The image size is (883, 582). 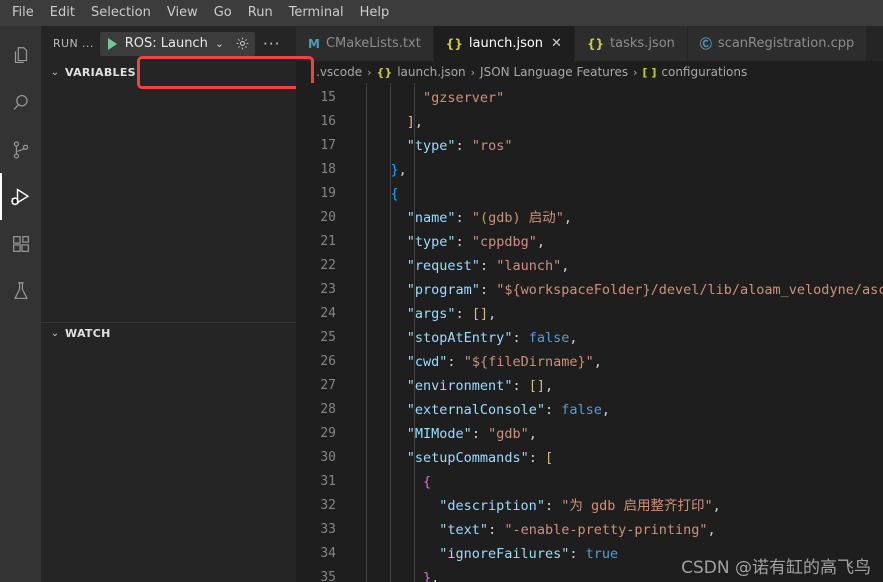 What do you see at coordinates (459, 386) in the screenshot?
I see `code-token: "environment"` at bounding box center [459, 386].